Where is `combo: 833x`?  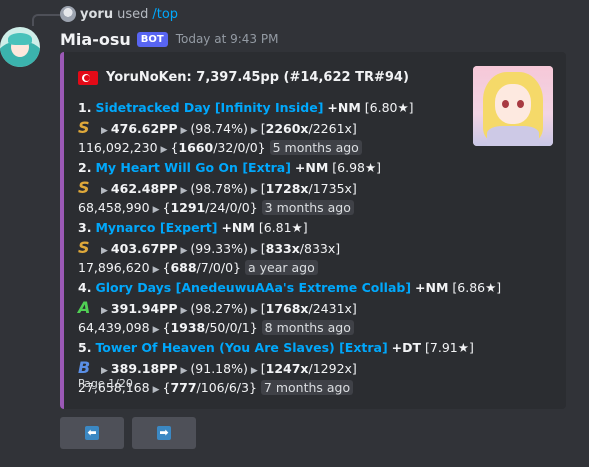 combo: 833x is located at coordinates (282, 248).